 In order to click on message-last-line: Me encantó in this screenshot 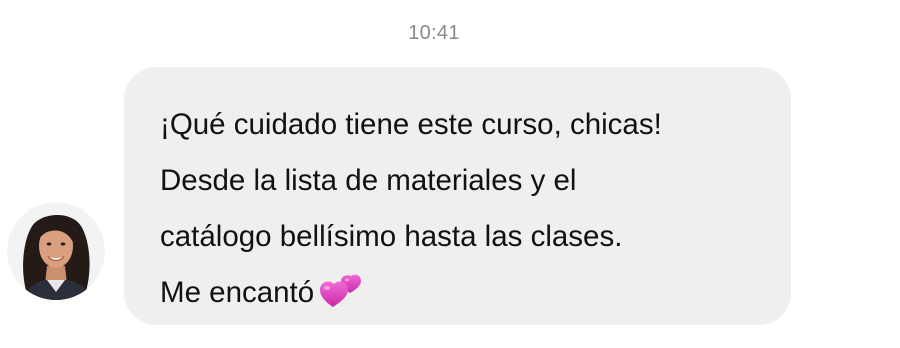, I will do `click(465, 293)`.